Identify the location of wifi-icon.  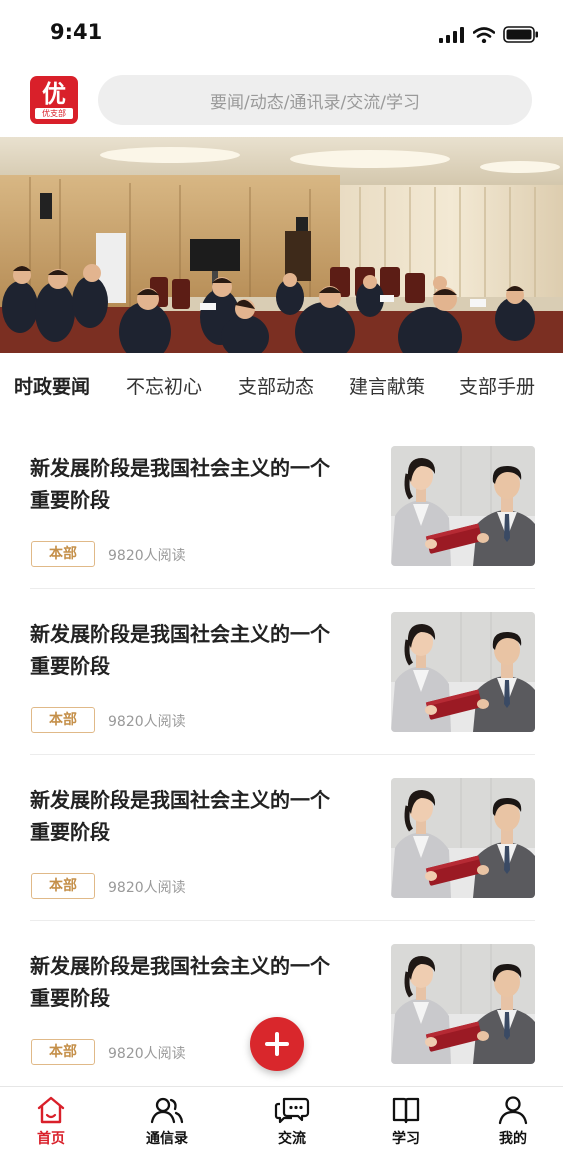
(484, 34).